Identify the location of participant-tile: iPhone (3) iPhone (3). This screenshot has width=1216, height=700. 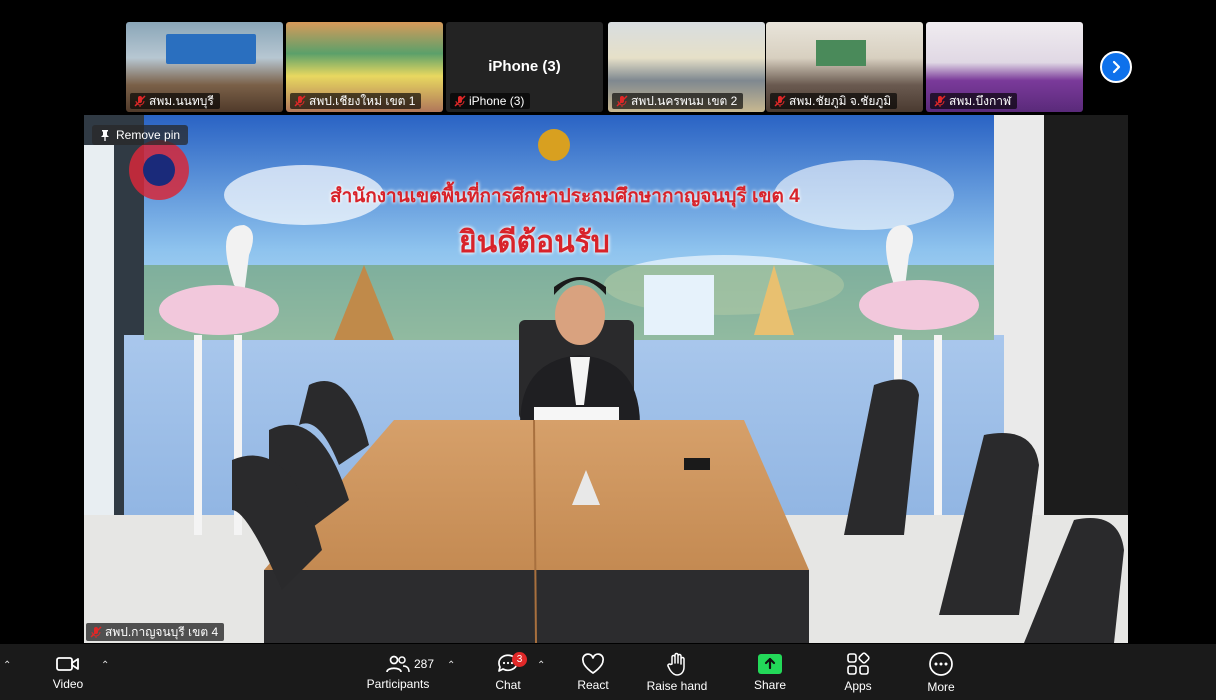
(524, 67).